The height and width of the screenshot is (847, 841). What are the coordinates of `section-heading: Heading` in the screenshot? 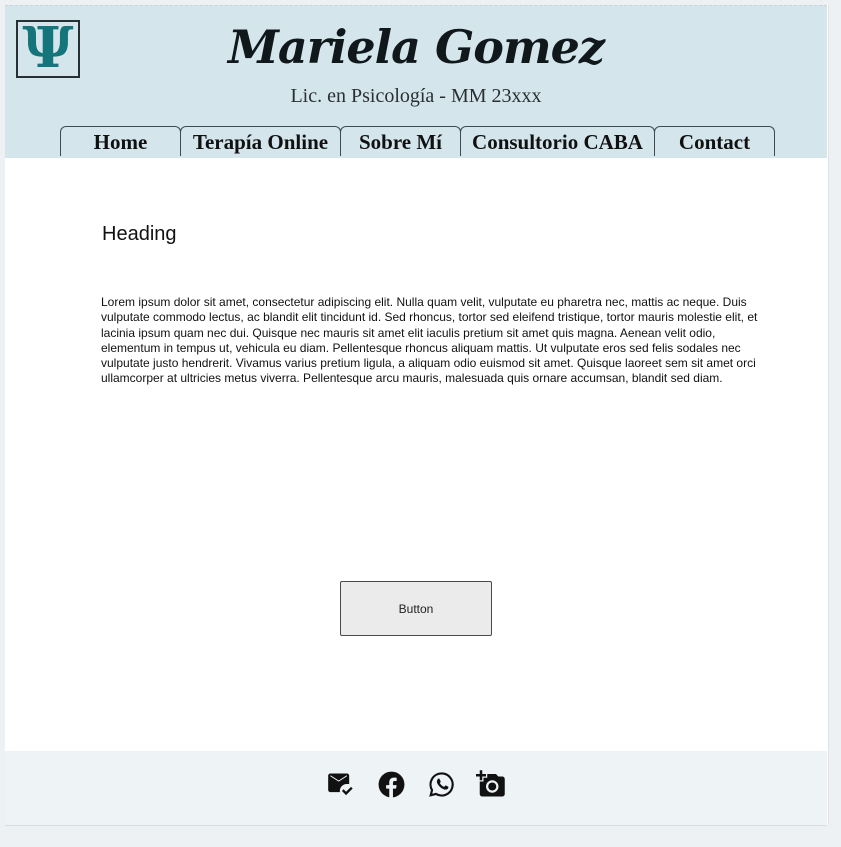 It's located at (139, 234).